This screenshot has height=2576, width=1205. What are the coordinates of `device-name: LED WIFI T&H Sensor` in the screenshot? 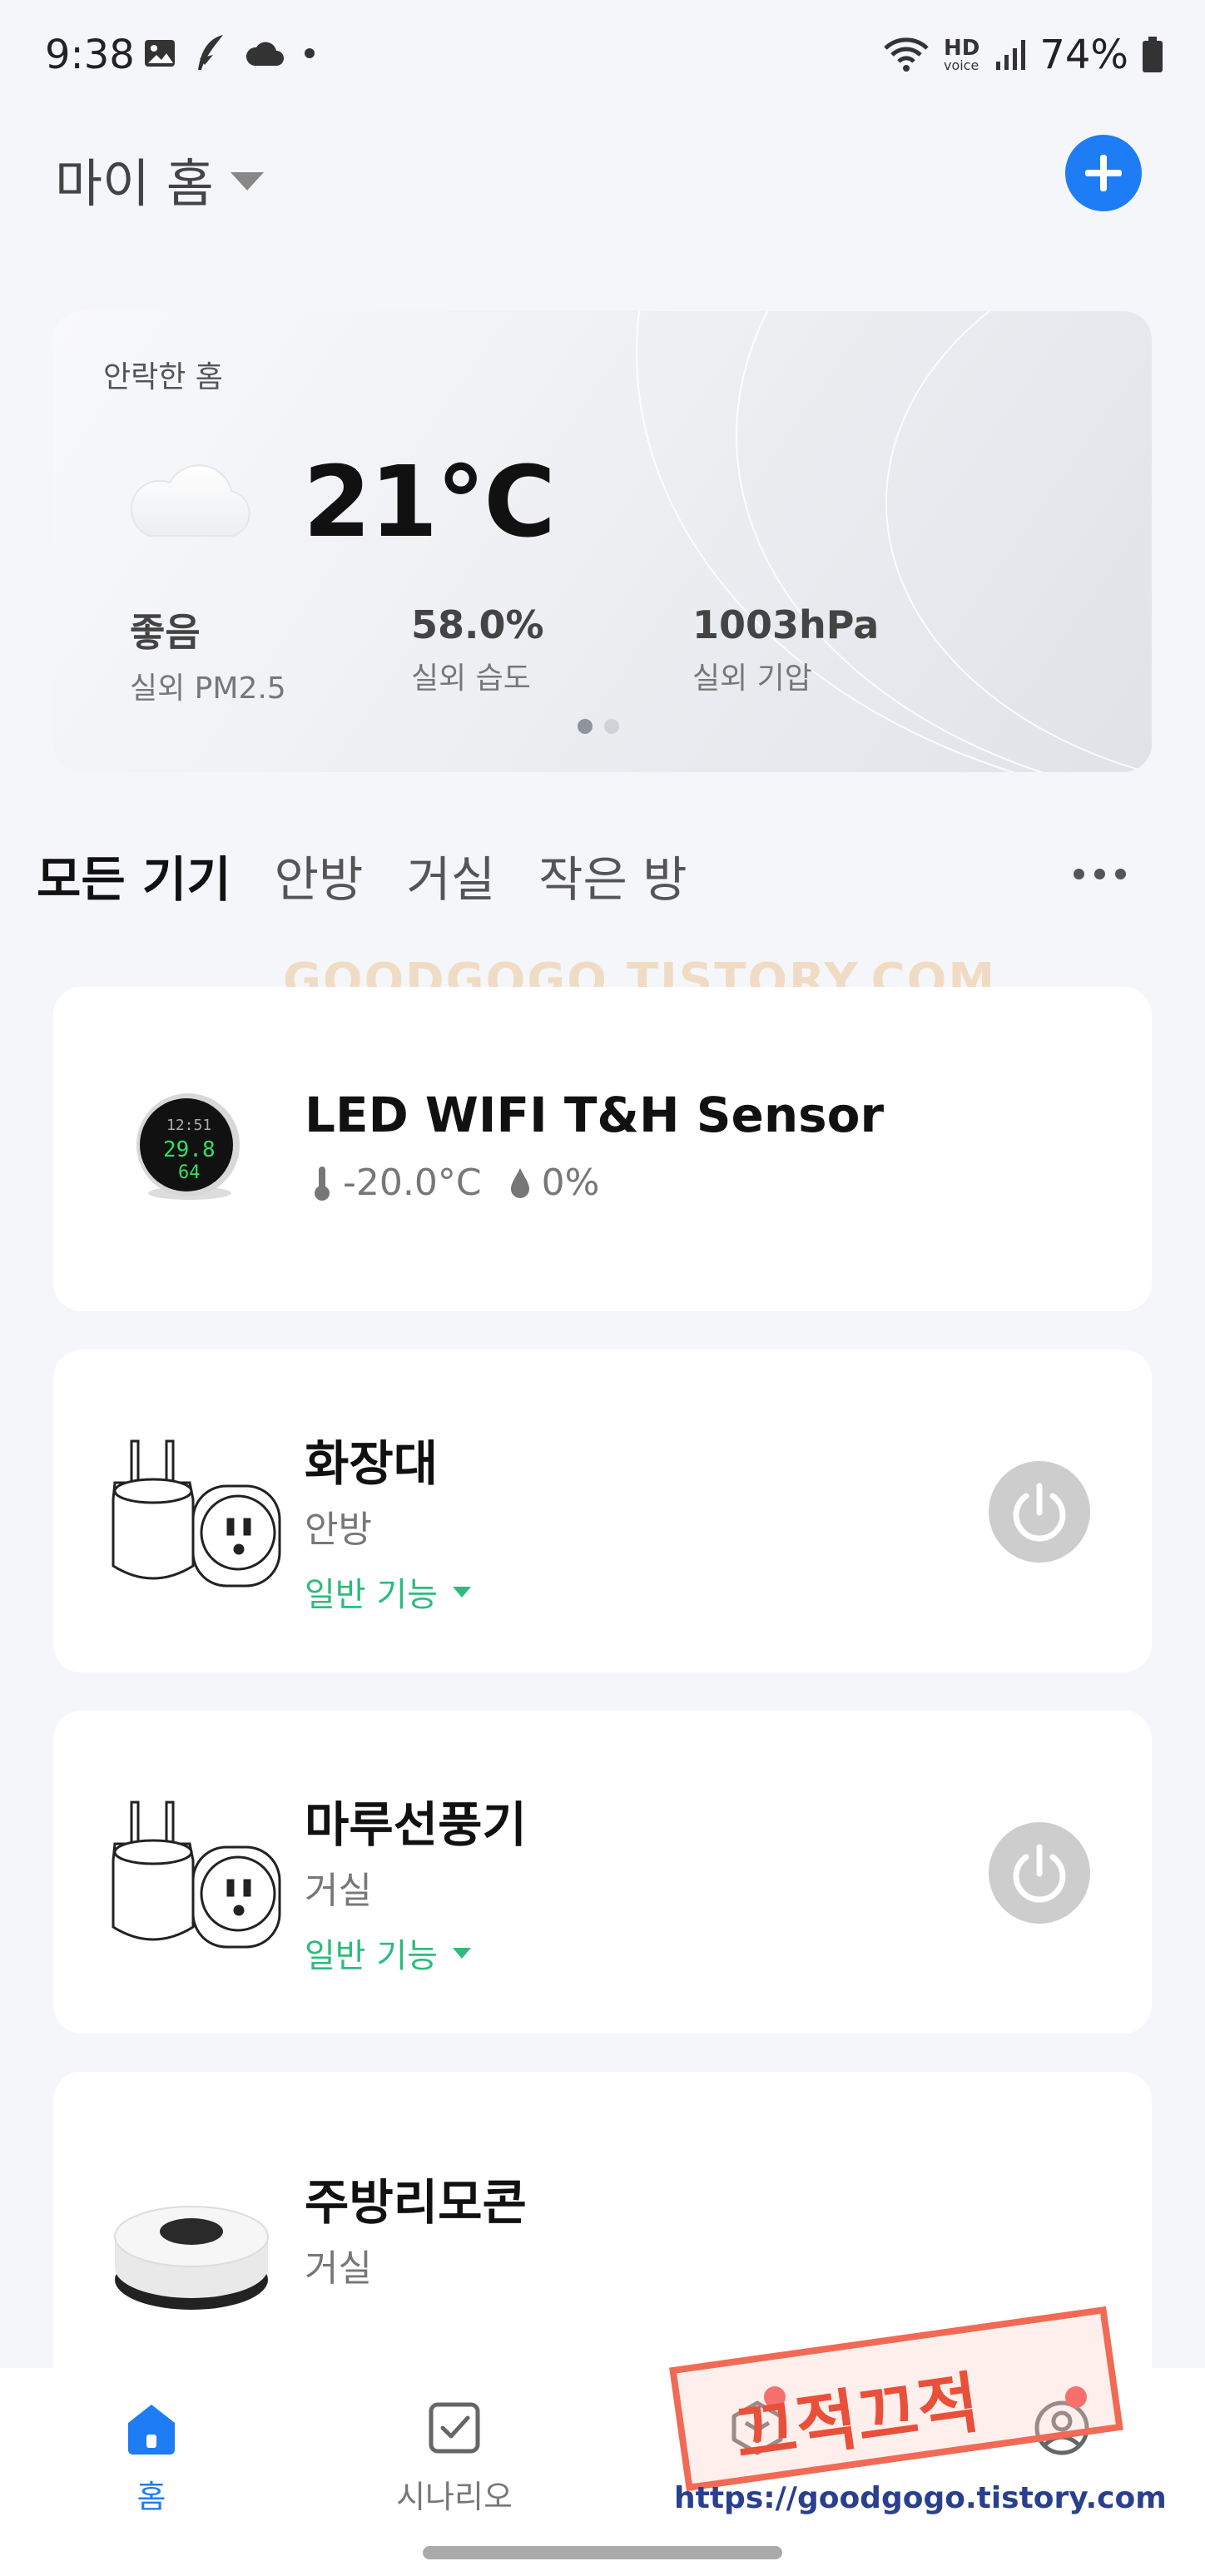 It's located at (595, 1115).